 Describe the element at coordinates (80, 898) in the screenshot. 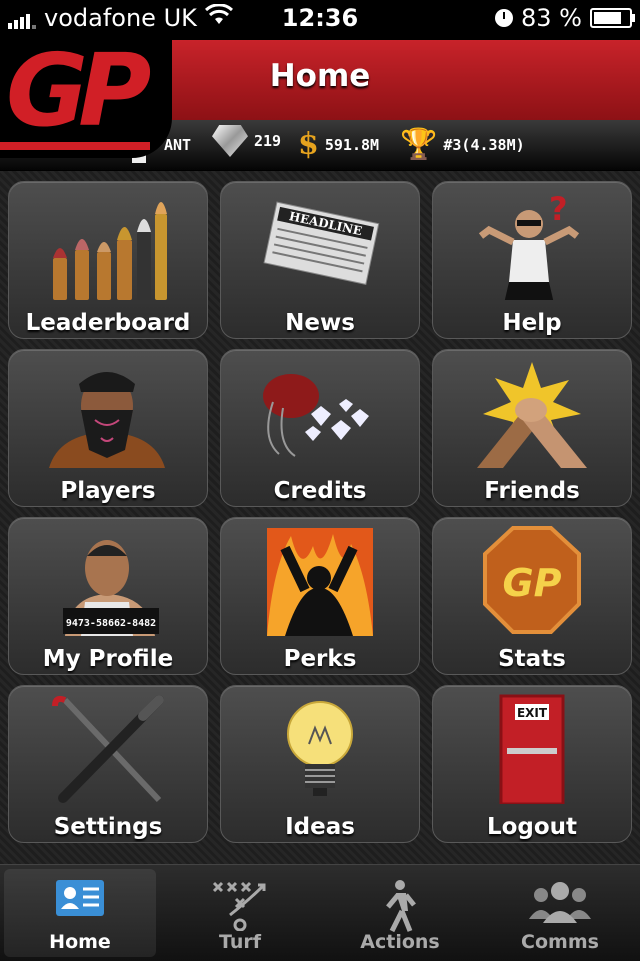

I see `profile-card-icon` at that location.